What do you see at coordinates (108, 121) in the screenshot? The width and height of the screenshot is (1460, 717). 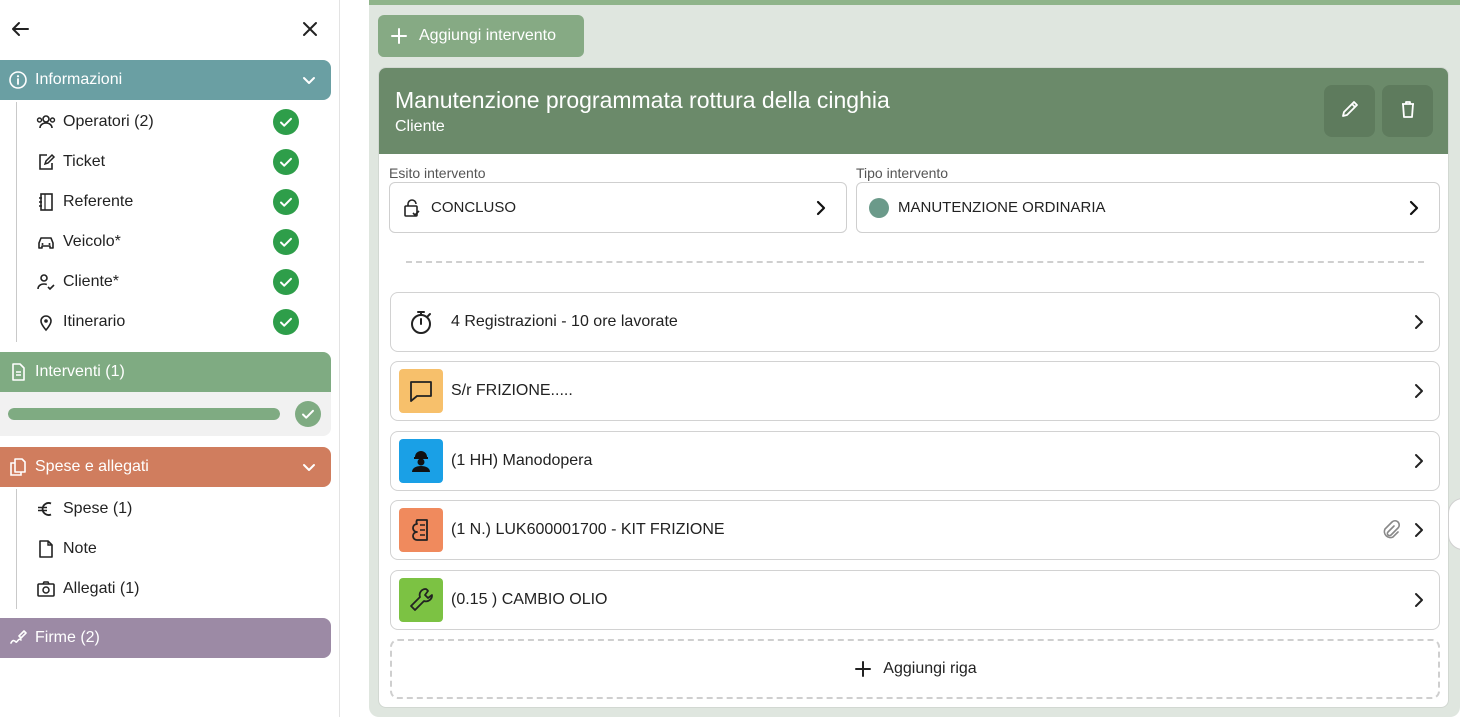 I see `sidebar-item-label: Operatori (2)` at bounding box center [108, 121].